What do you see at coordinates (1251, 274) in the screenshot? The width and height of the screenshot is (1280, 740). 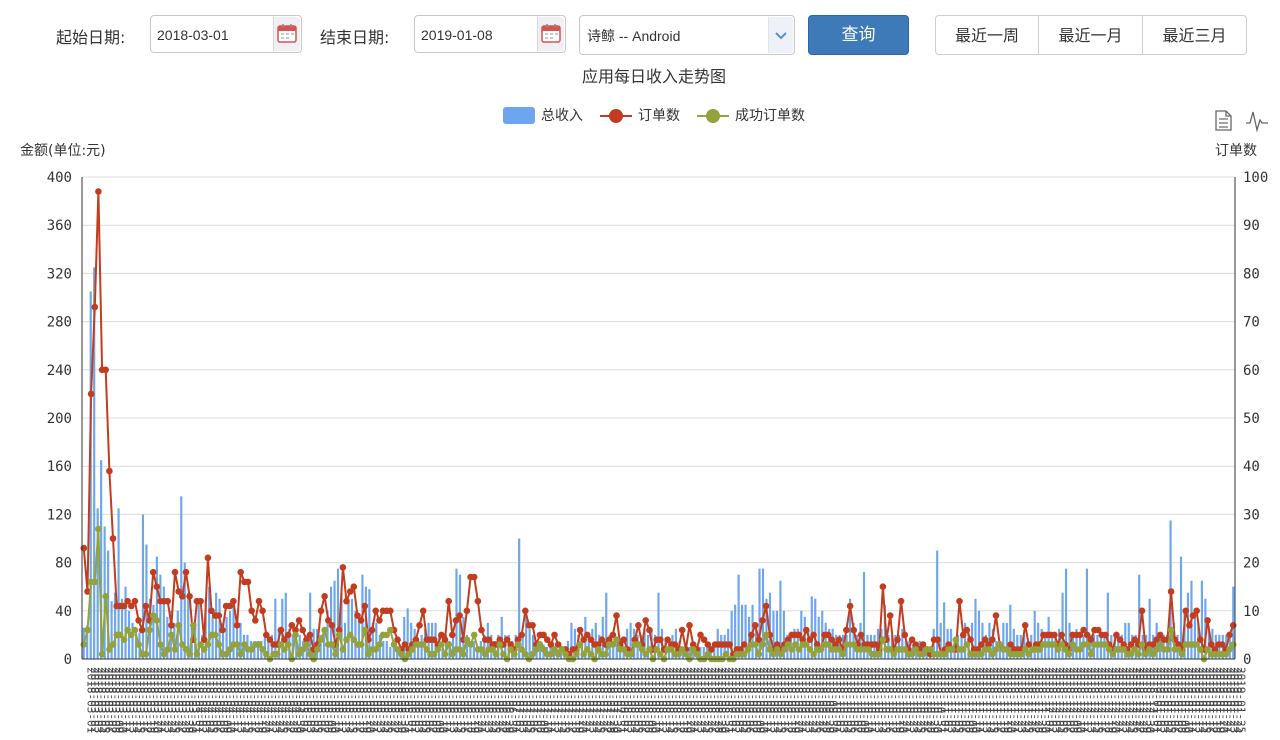 I see `y-right-tick-label: 80` at bounding box center [1251, 274].